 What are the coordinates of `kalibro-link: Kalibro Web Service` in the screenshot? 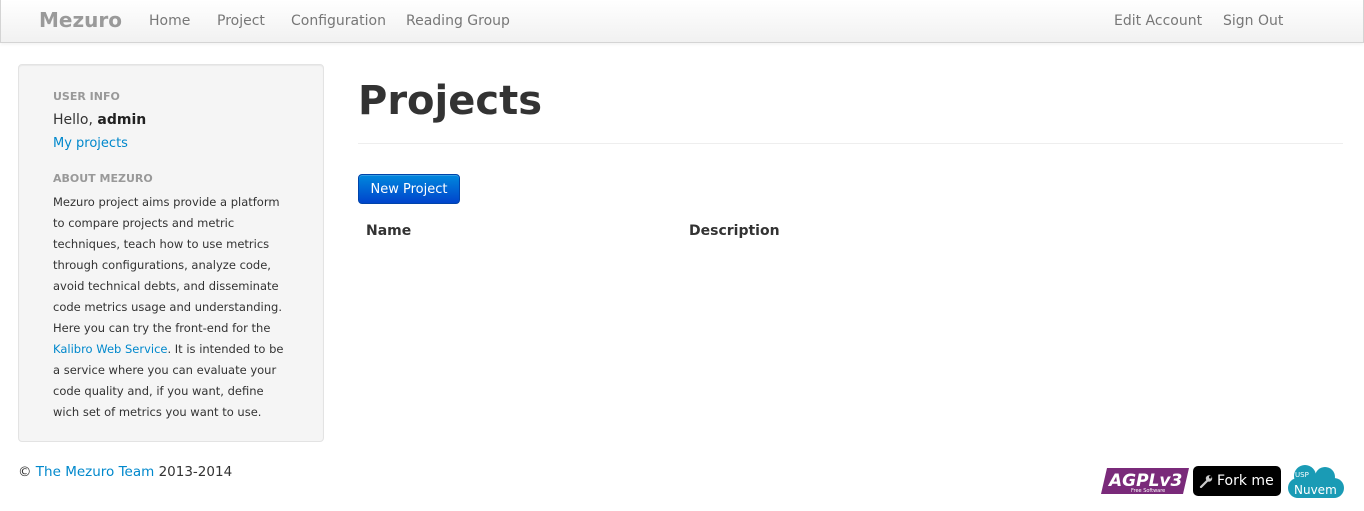 It's located at (110, 349).